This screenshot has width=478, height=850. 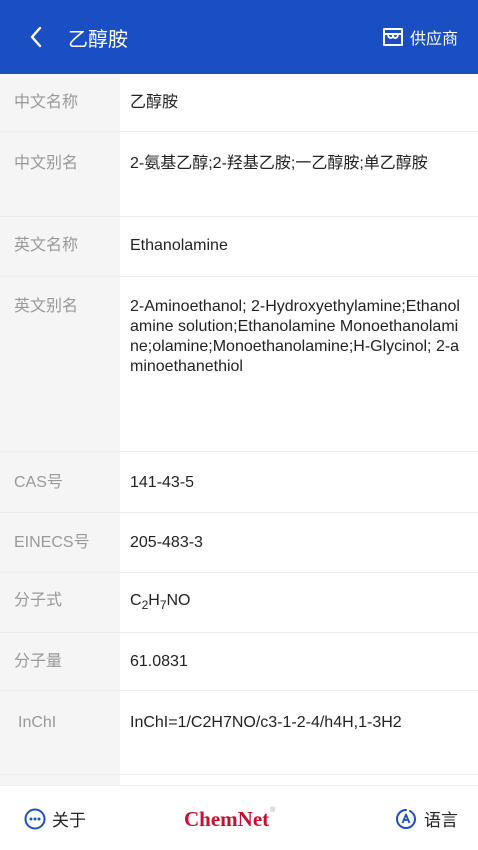 What do you see at coordinates (441, 820) in the screenshot?
I see `language-label: 语言` at bounding box center [441, 820].